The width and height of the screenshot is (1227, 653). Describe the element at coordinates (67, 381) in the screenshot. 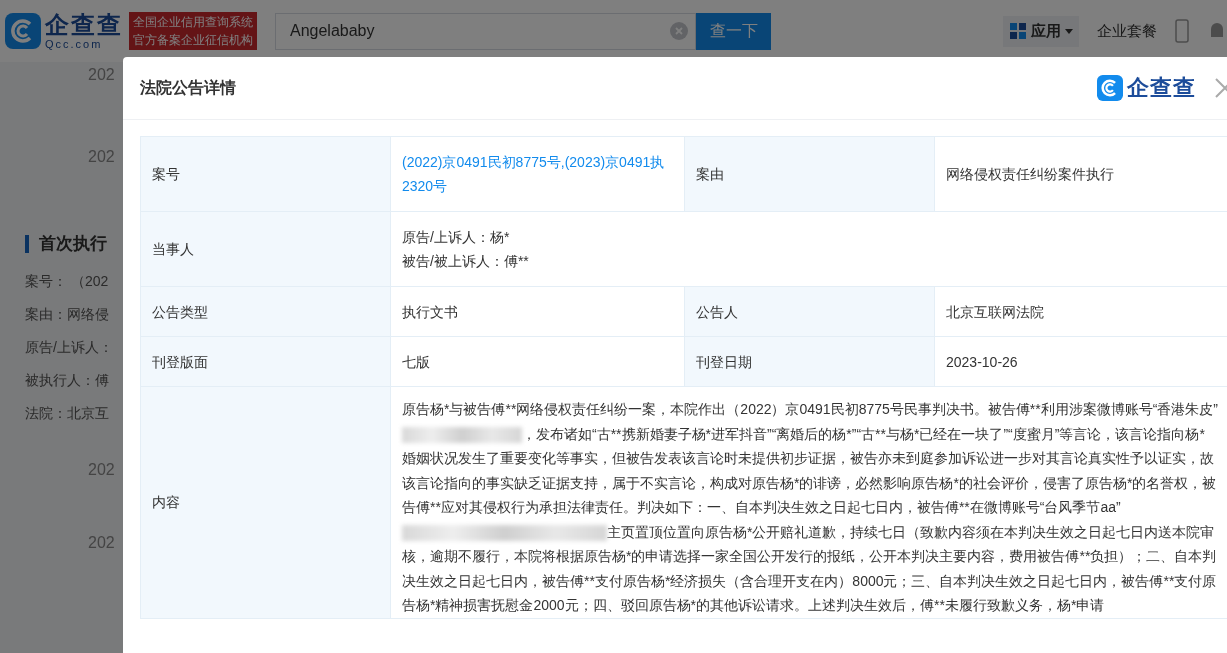

I see `detail-field: 被执行人：傅` at that location.